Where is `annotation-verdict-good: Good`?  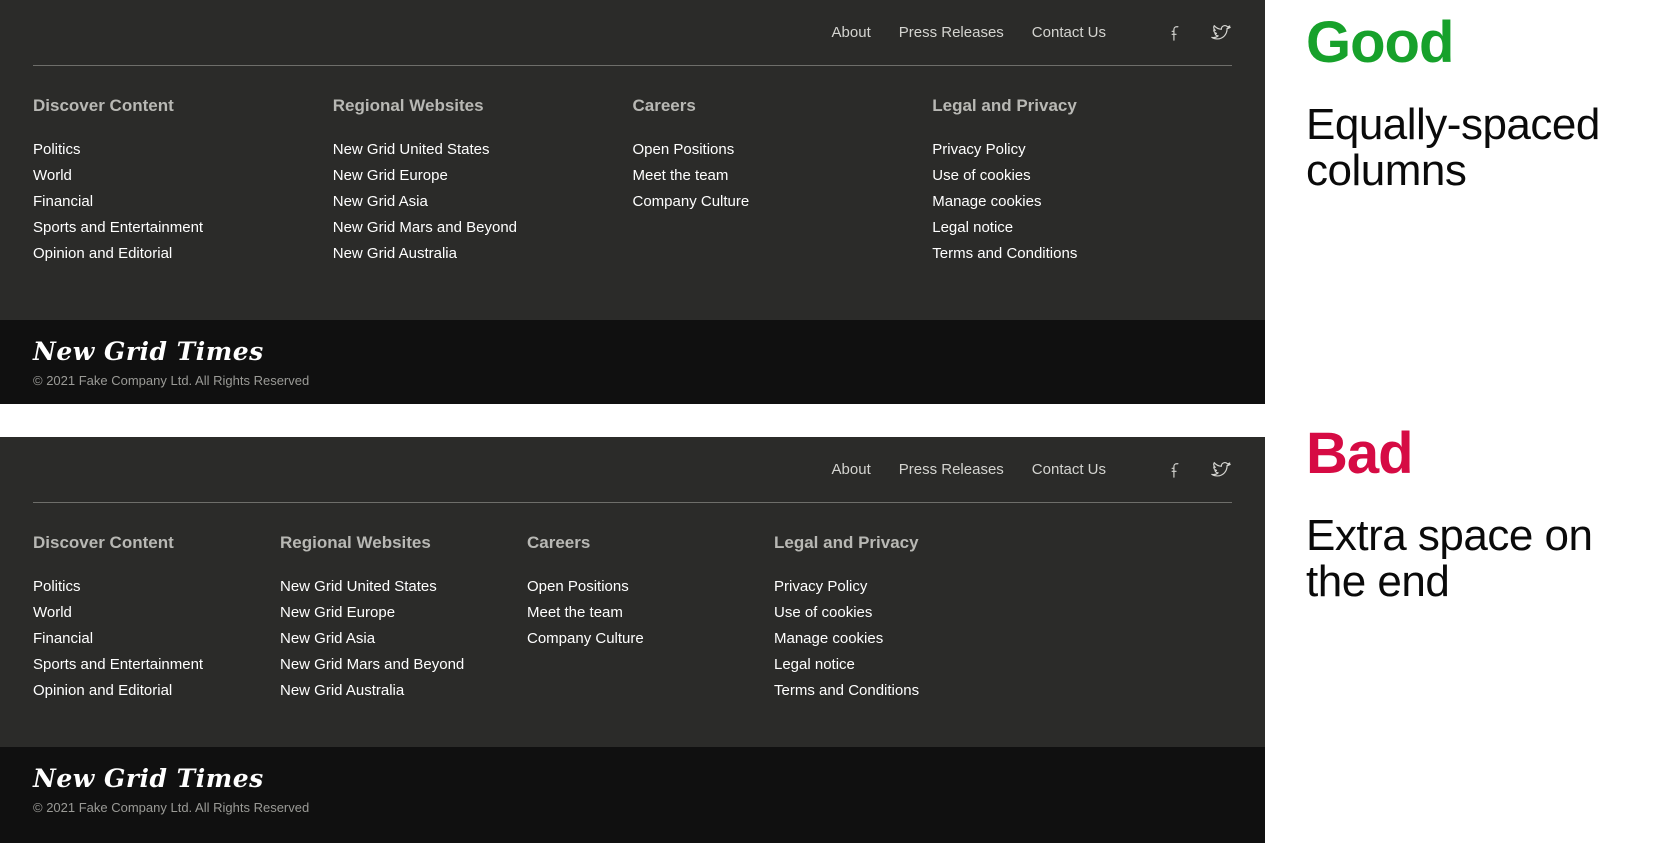 annotation-verdict-good: Good is located at coordinates (1380, 42).